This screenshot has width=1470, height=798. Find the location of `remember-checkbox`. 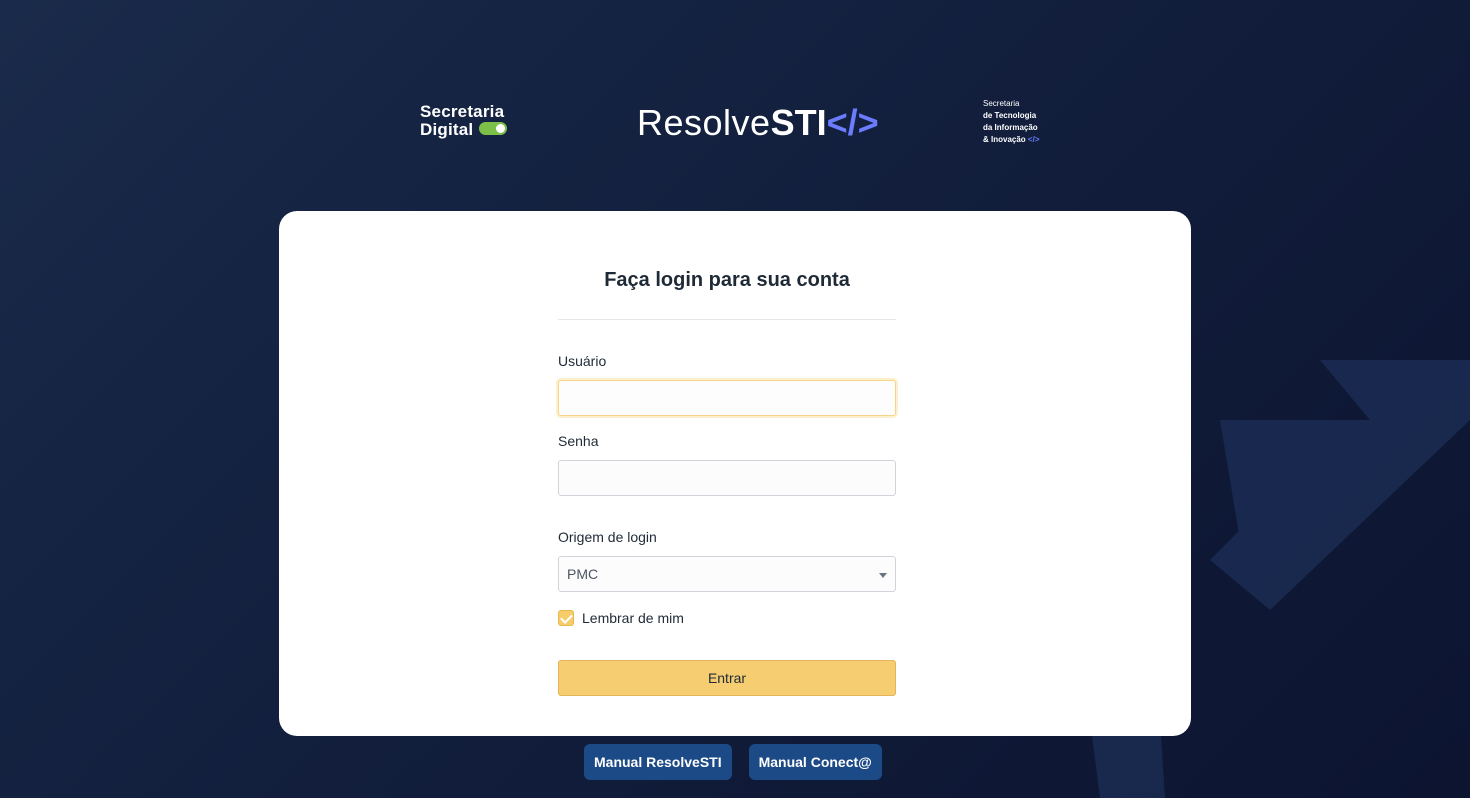

remember-checkbox is located at coordinates (566, 618).